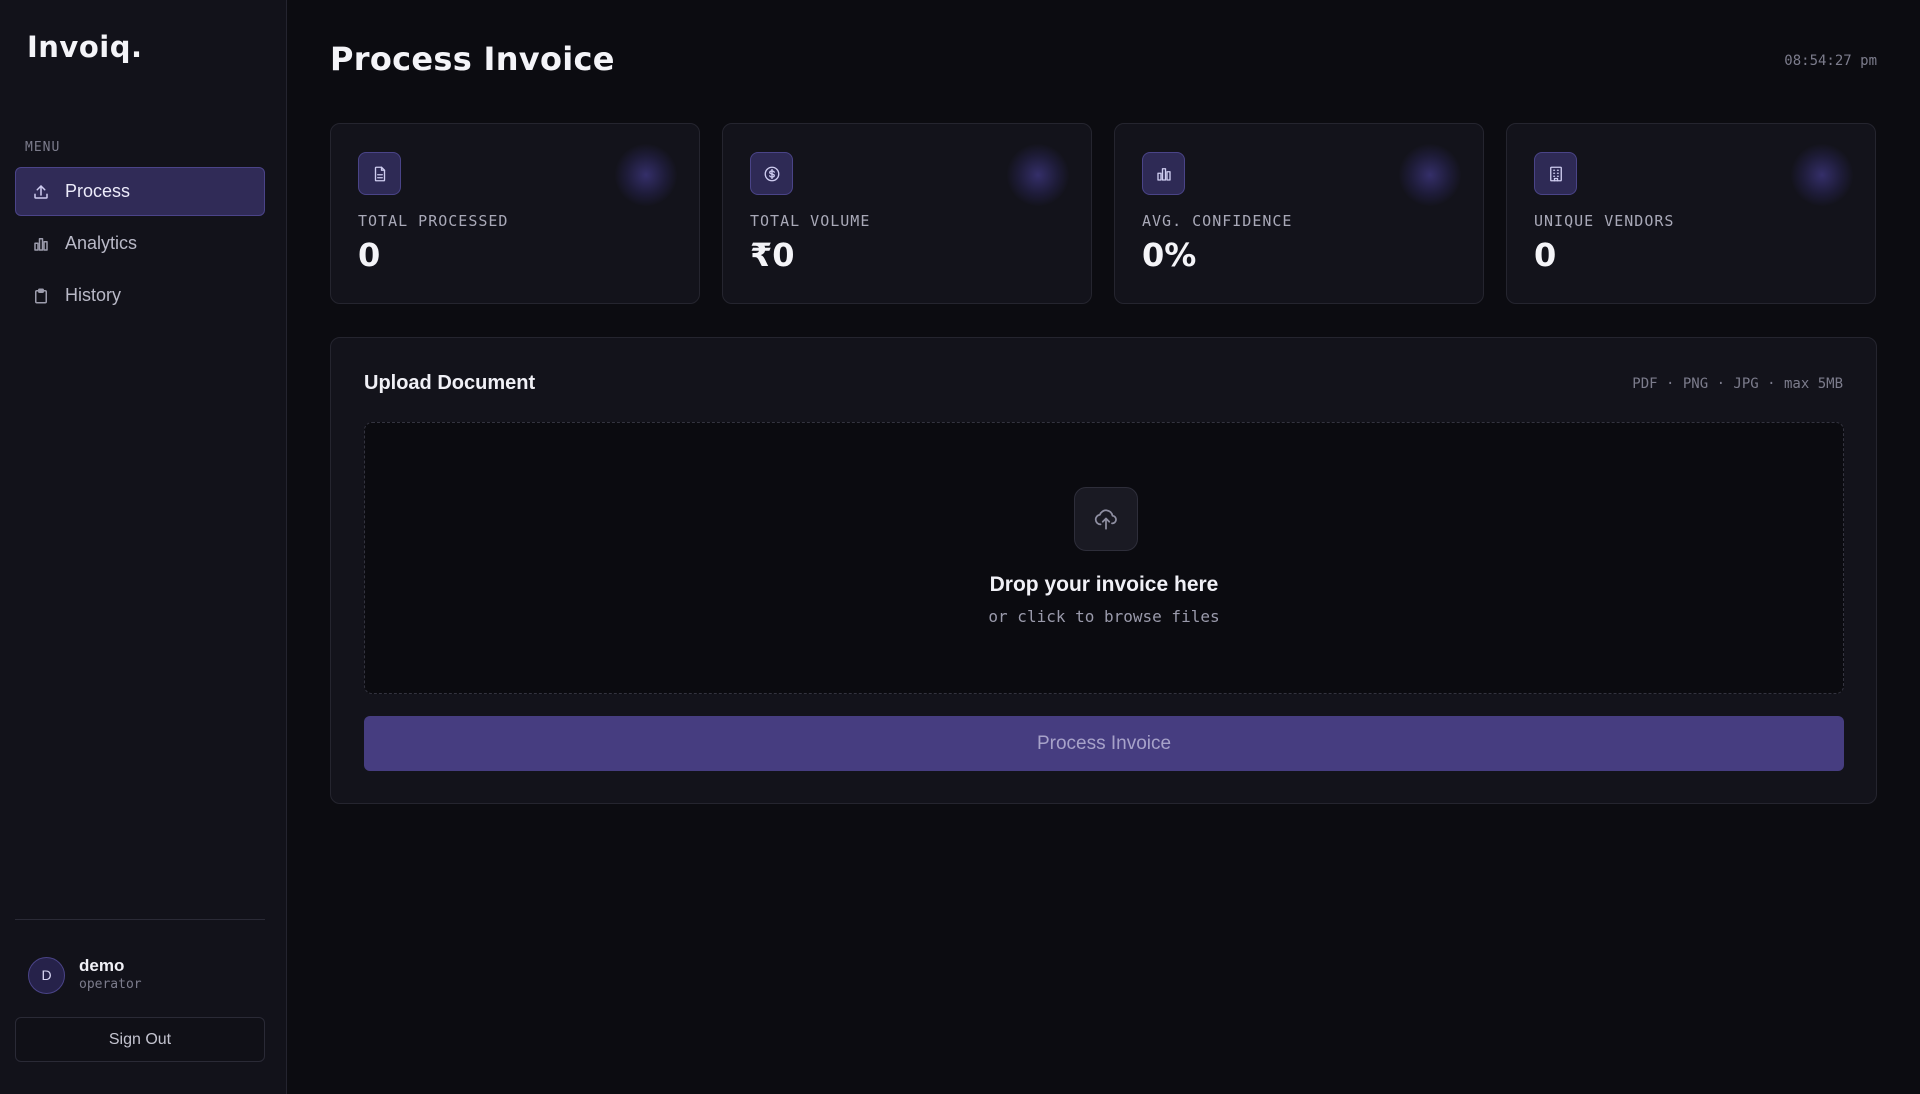  I want to click on building-icon, so click(1555, 173).